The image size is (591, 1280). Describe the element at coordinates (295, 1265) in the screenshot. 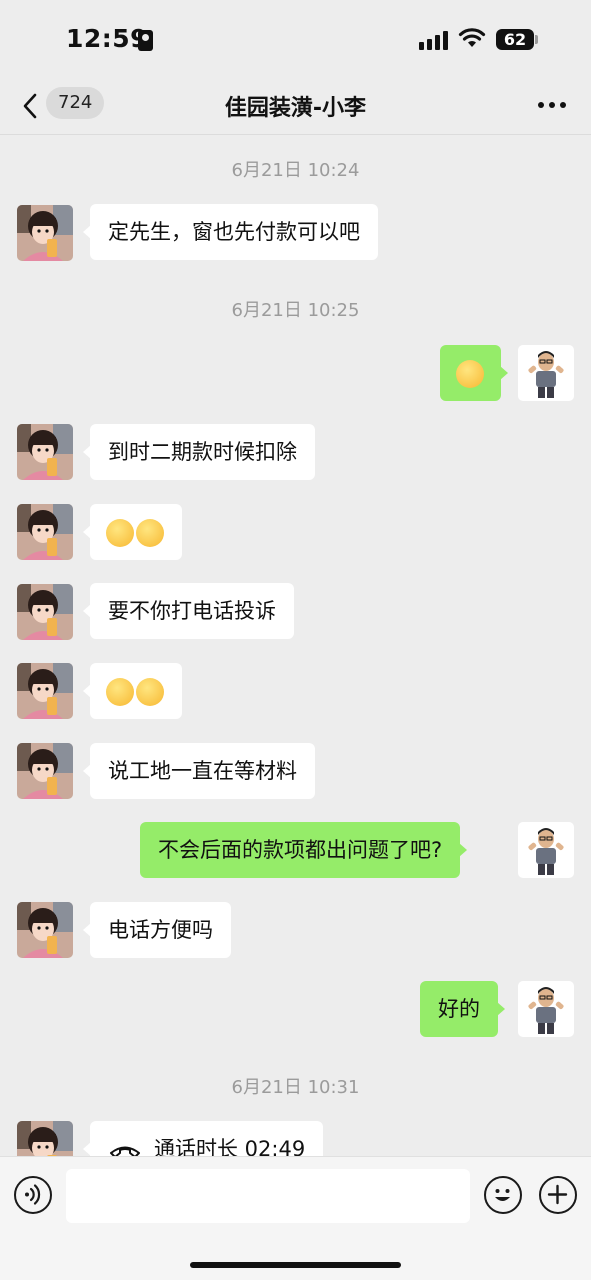

I see `home-indicator` at that location.